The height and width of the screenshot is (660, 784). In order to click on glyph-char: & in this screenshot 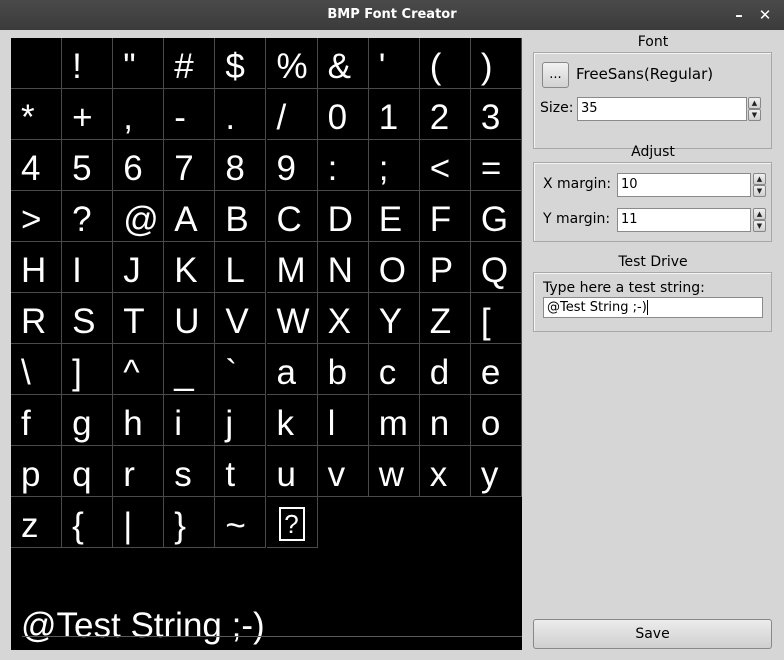, I will do `click(339, 66)`.